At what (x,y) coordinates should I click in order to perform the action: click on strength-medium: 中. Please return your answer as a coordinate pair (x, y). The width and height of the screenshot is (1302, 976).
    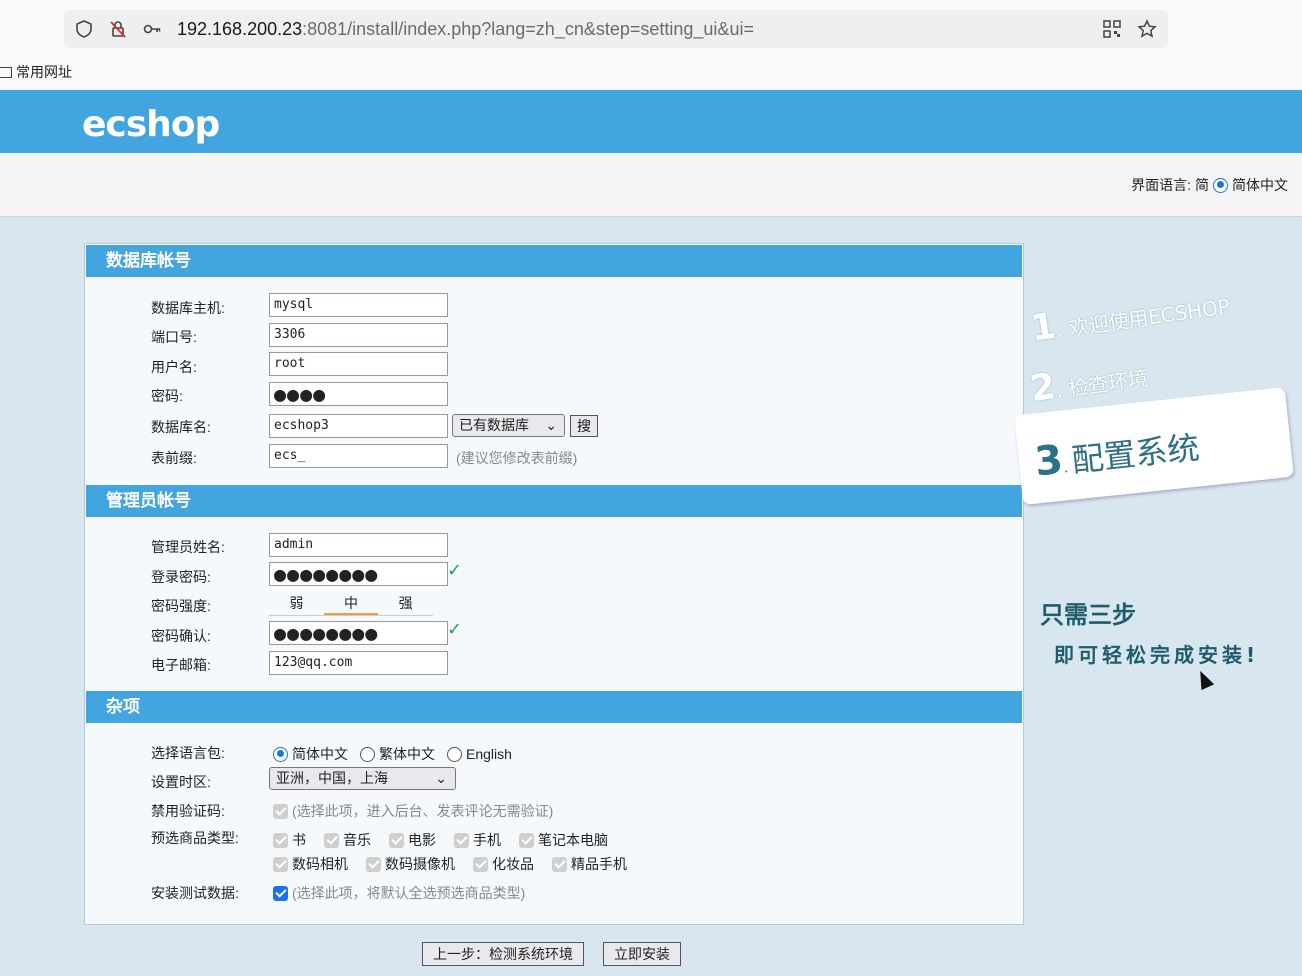
    Looking at the image, I should click on (351, 603).